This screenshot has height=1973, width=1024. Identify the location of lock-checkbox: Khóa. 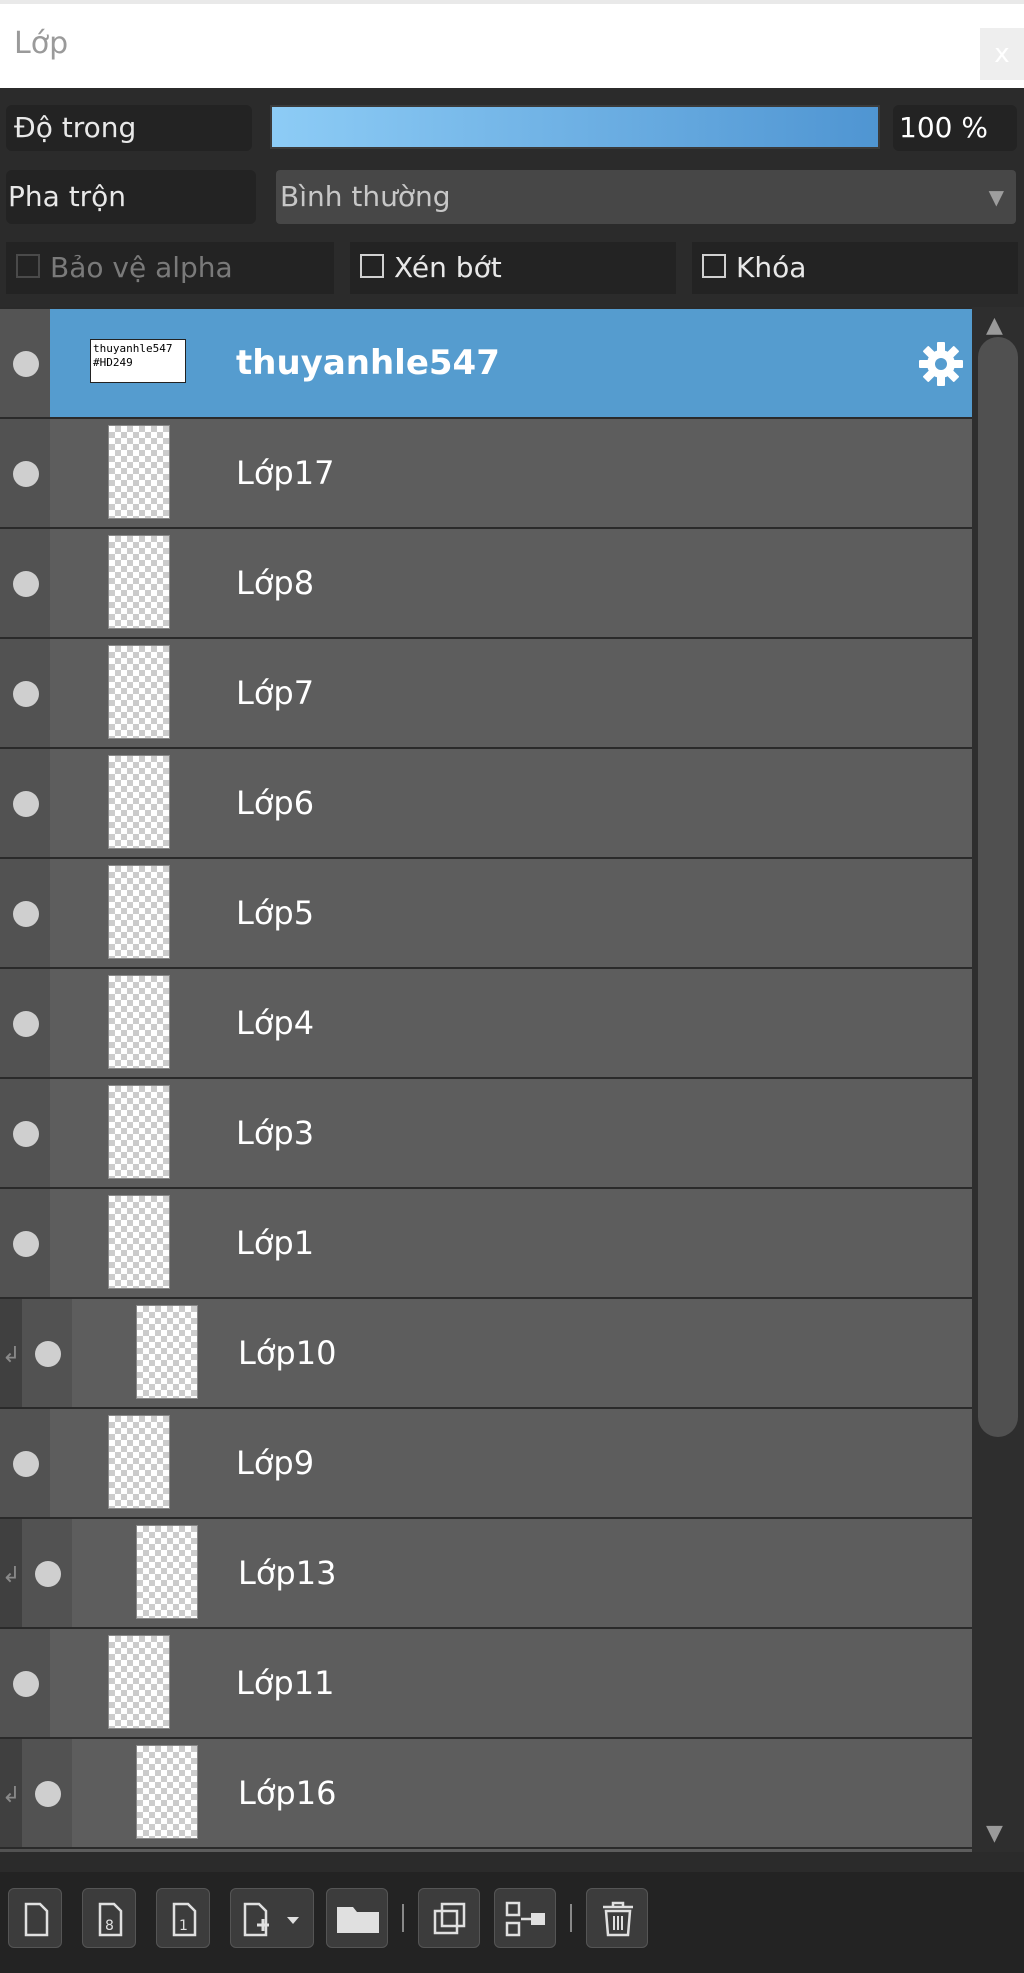
(855, 268).